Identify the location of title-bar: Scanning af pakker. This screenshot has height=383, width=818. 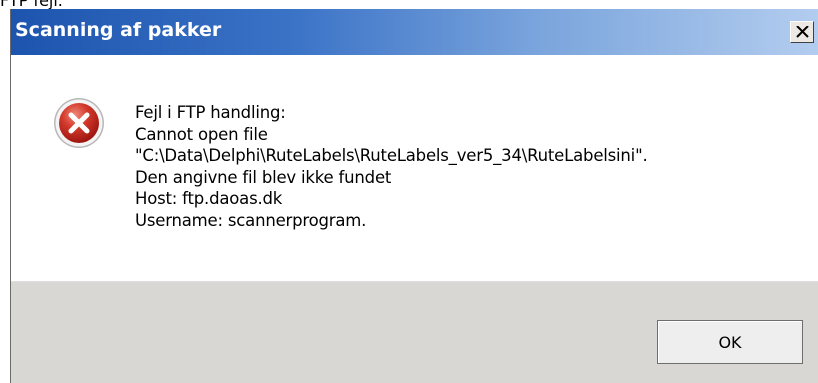
(414, 32).